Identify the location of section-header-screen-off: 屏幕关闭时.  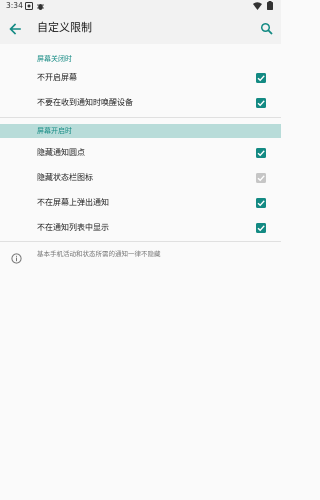
(140, 59).